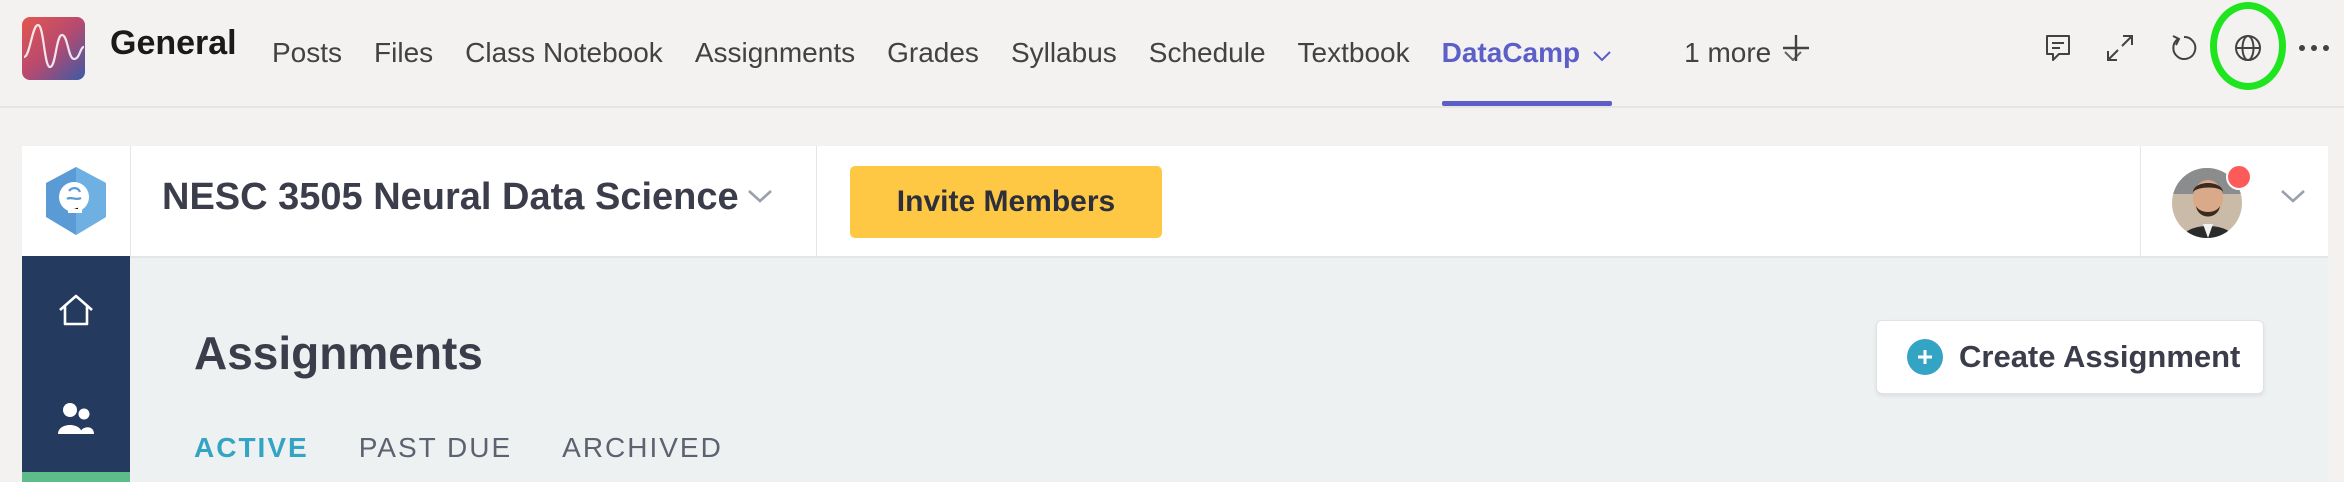 This screenshot has width=2344, height=482. I want to click on sidebar-active-indicator, so click(76, 477).